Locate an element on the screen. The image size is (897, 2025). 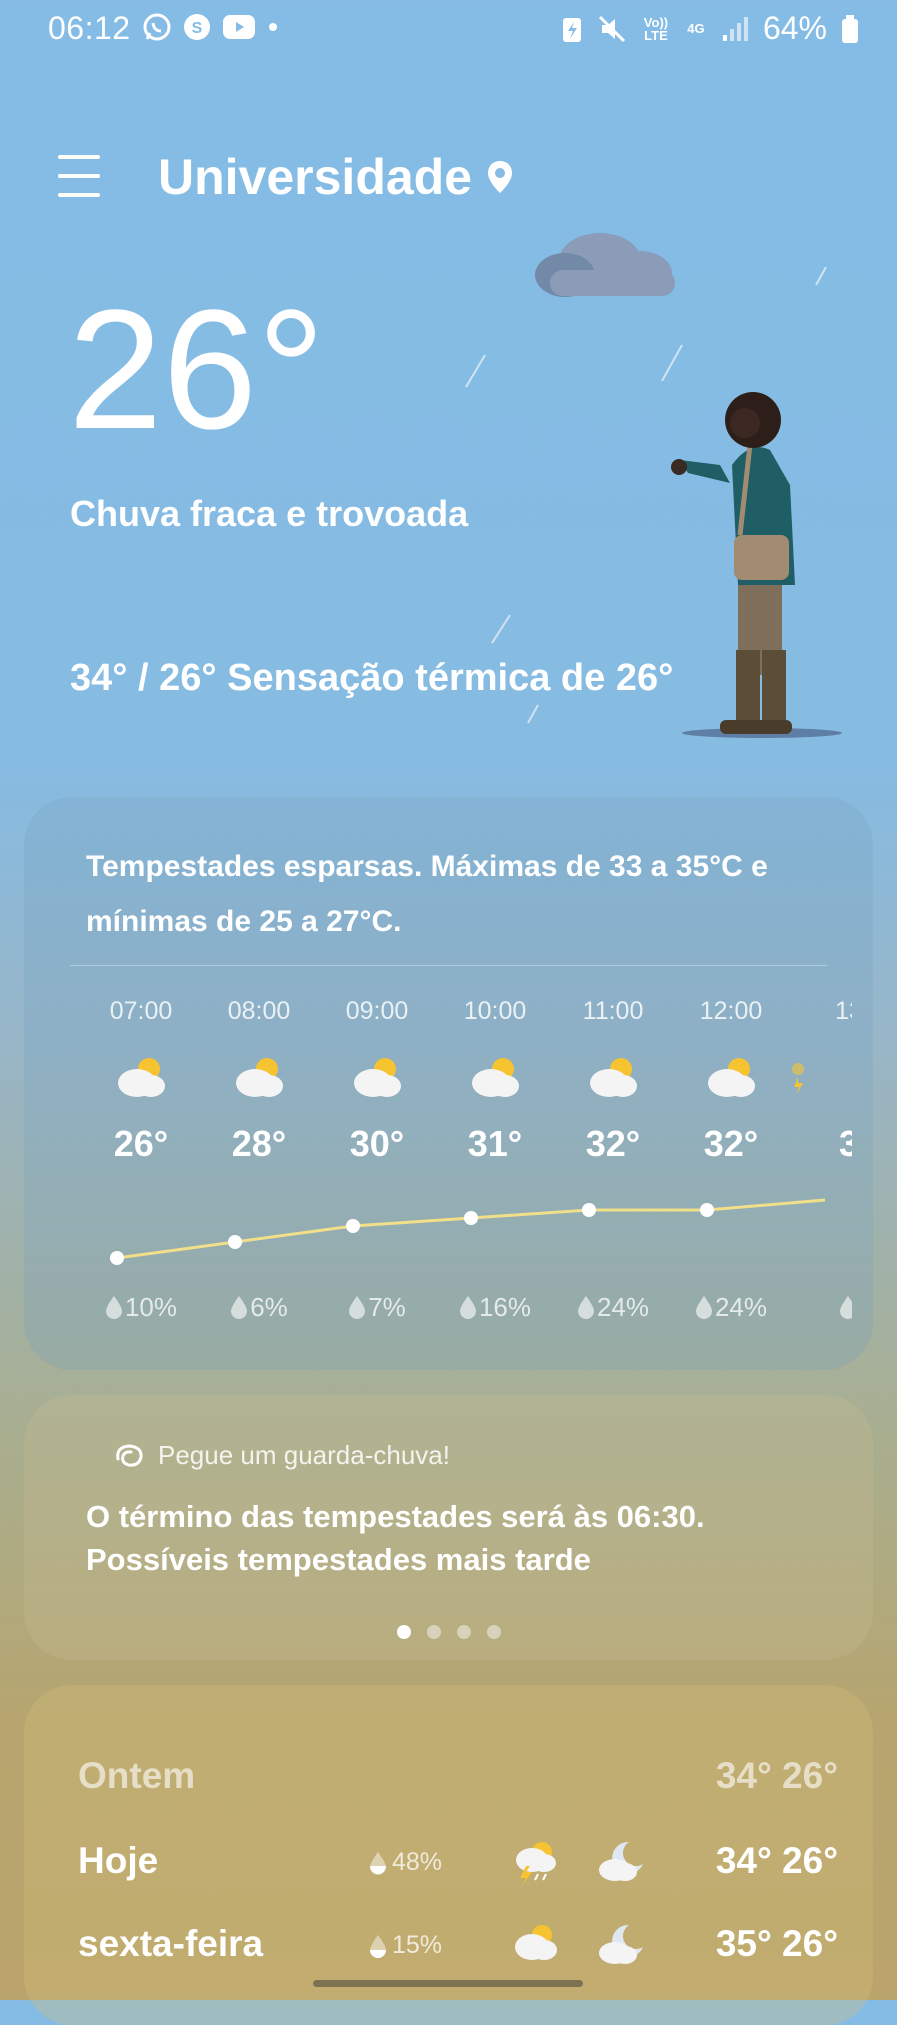
notification-icons: S is located at coordinates (211, 27).